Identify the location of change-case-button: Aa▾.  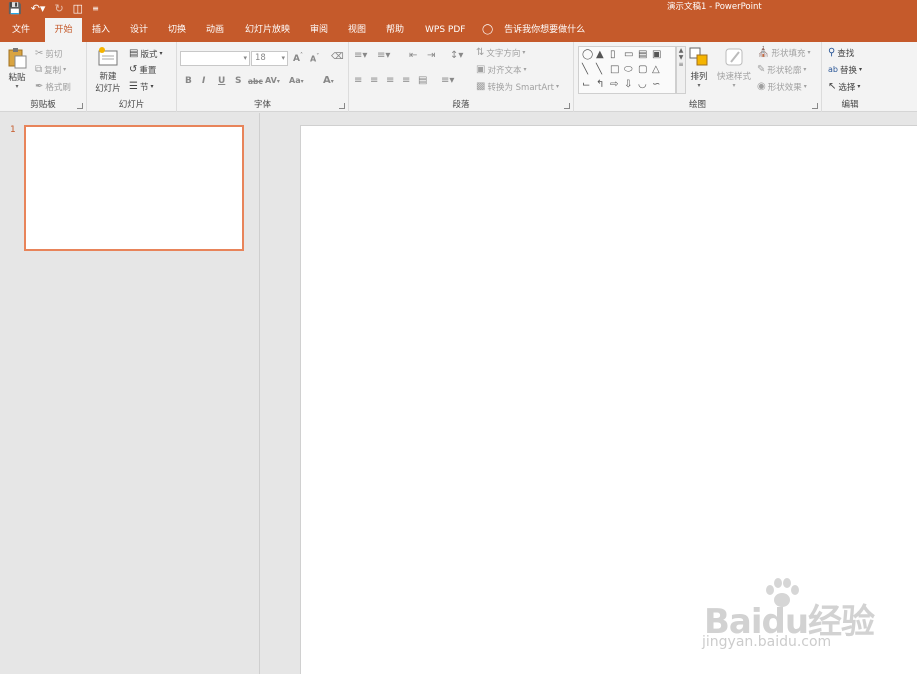
(296, 80).